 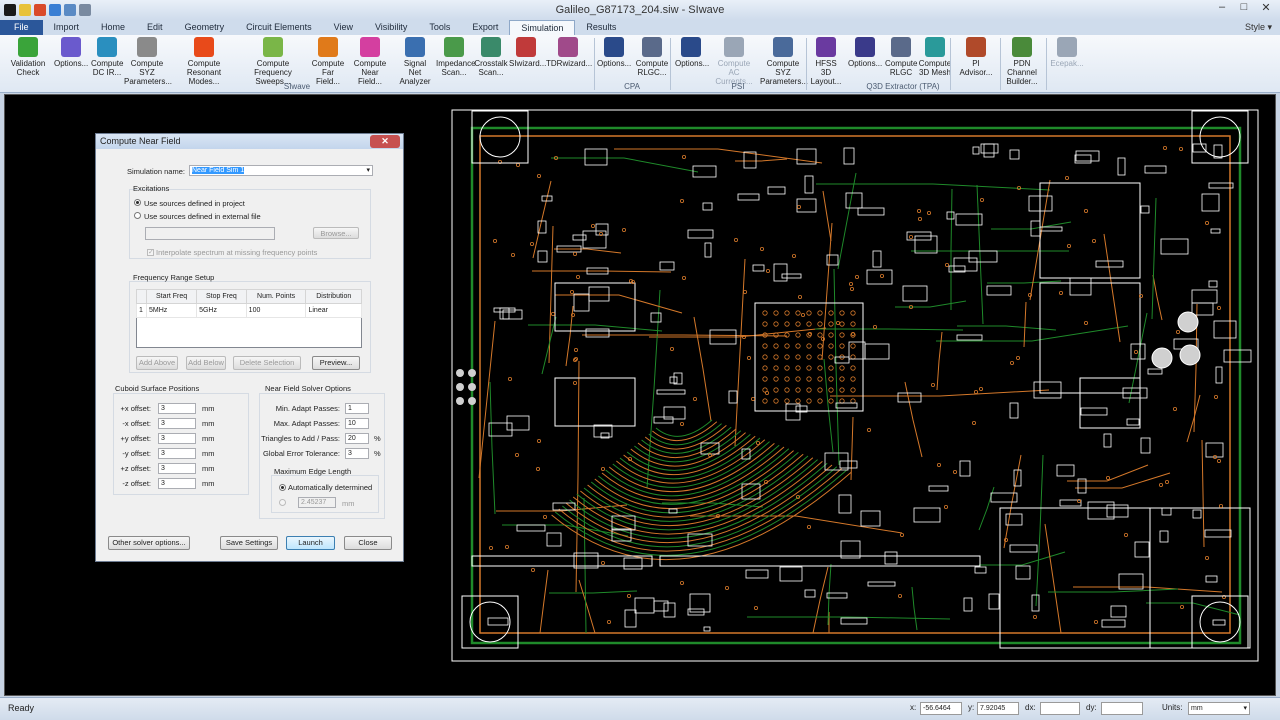 I want to click on tab-edit: Edit, so click(x=155, y=27).